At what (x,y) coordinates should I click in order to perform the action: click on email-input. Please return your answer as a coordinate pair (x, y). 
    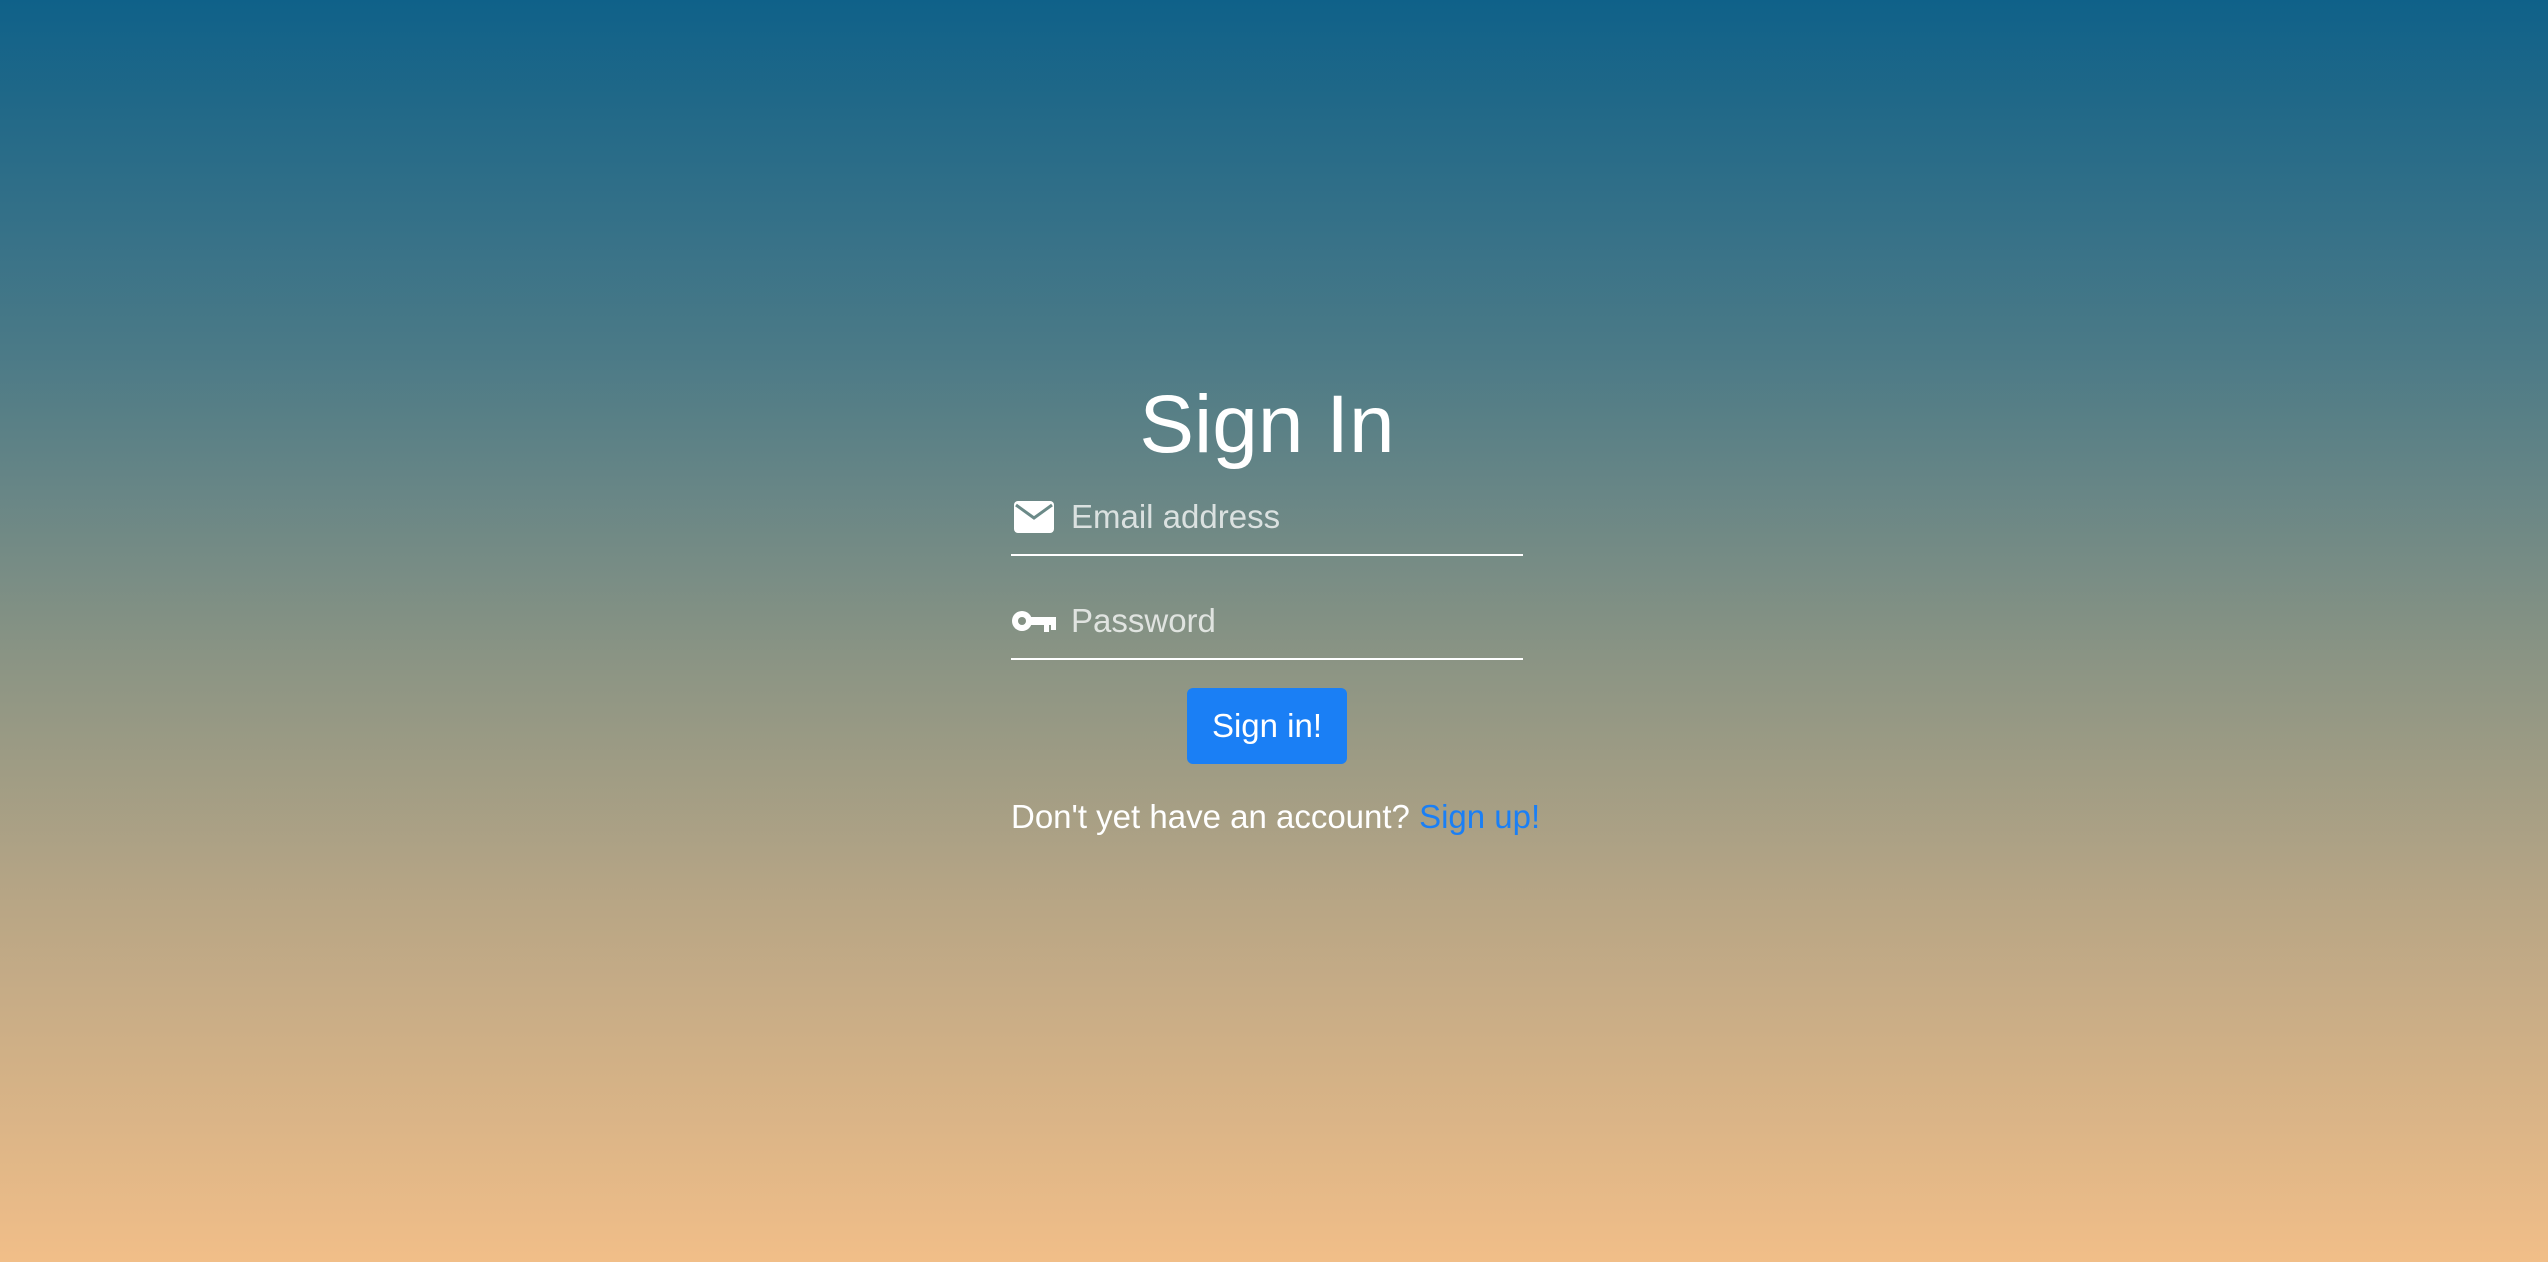
    Looking at the image, I should click on (1290, 525).